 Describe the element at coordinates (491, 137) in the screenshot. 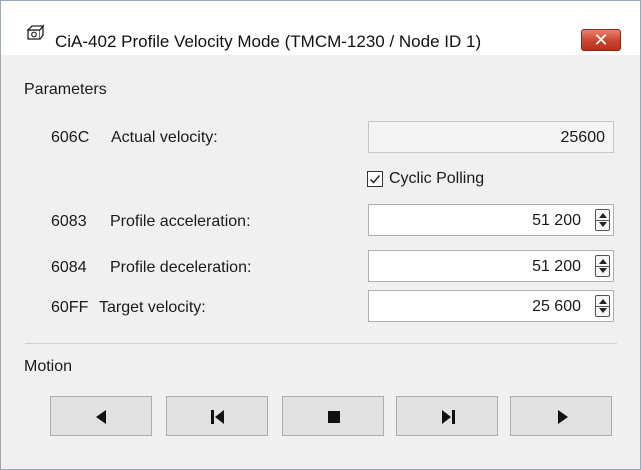

I see `actual-velocity-field: 25600` at that location.